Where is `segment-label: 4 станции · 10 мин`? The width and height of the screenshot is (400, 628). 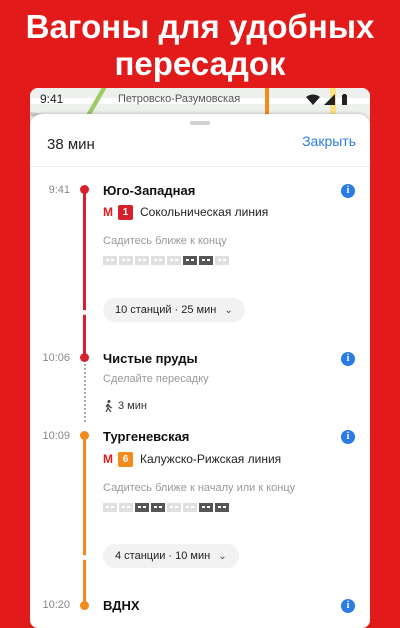
segment-label: 4 станции · 10 мин is located at coordinates (163, 556).